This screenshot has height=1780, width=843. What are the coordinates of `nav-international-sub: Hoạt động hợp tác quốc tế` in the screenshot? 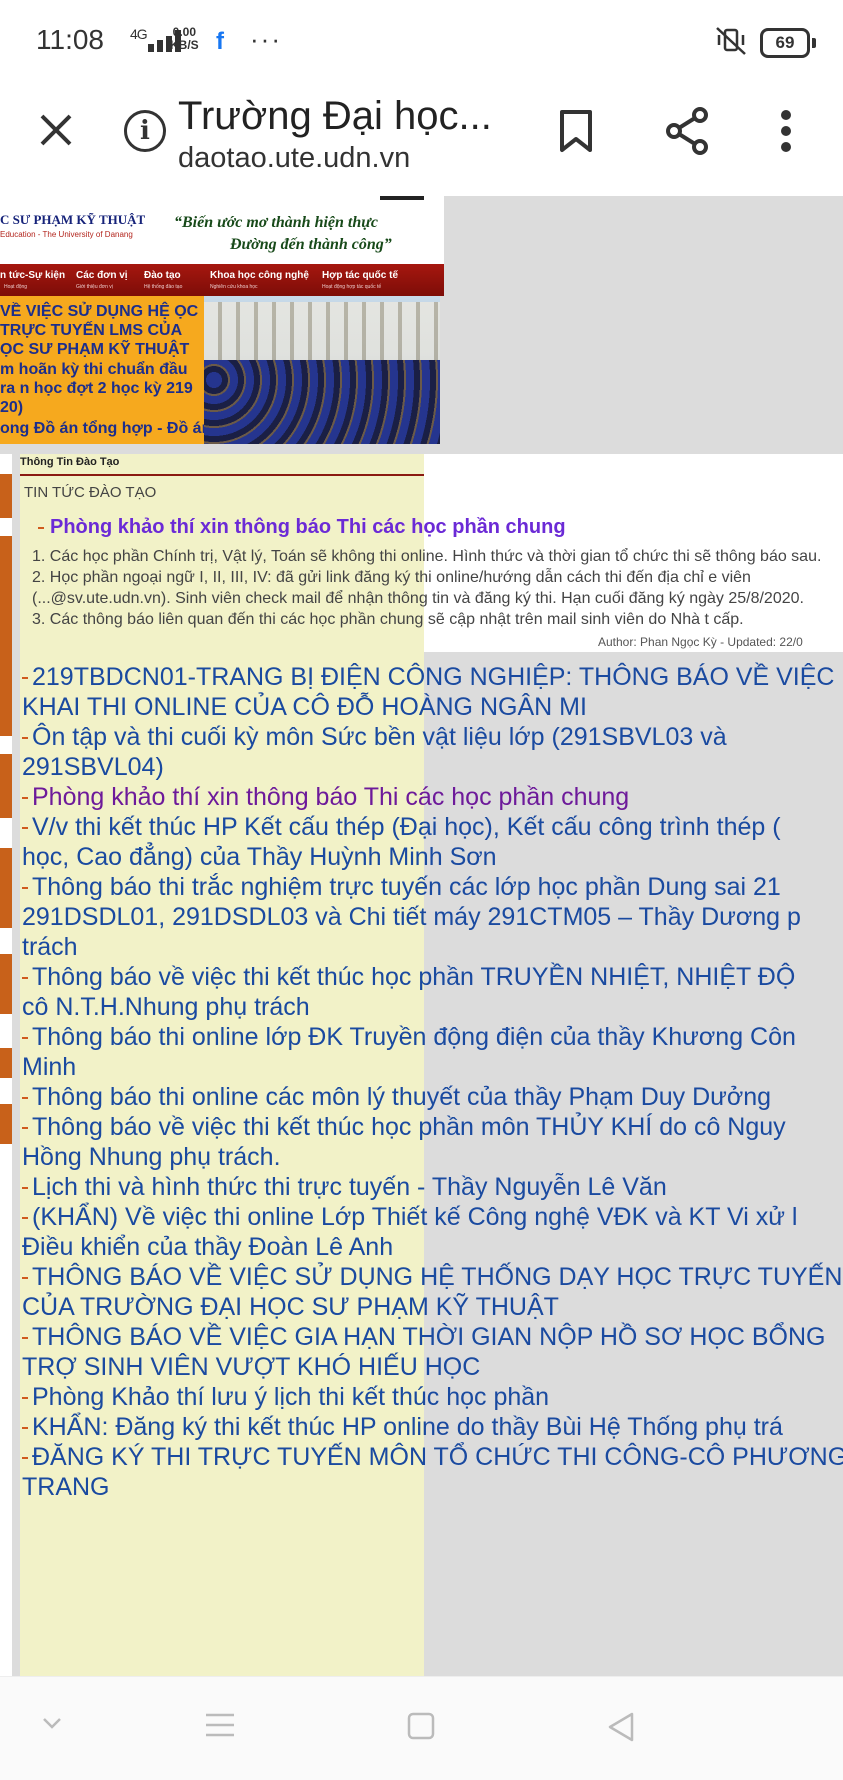 It's located at (352, 287).